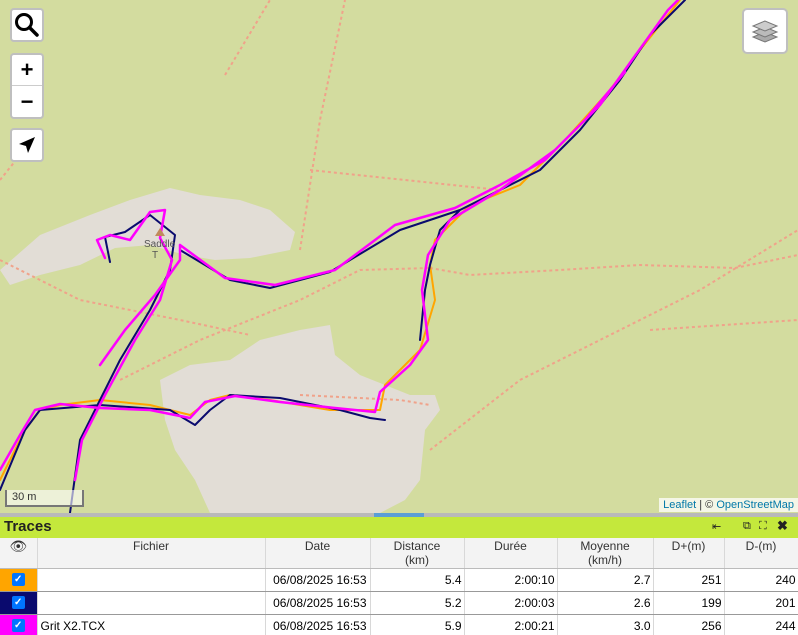 This screenshot has height=635, width=798. I want to click on dminus-cell: 240, so click(761, 580).